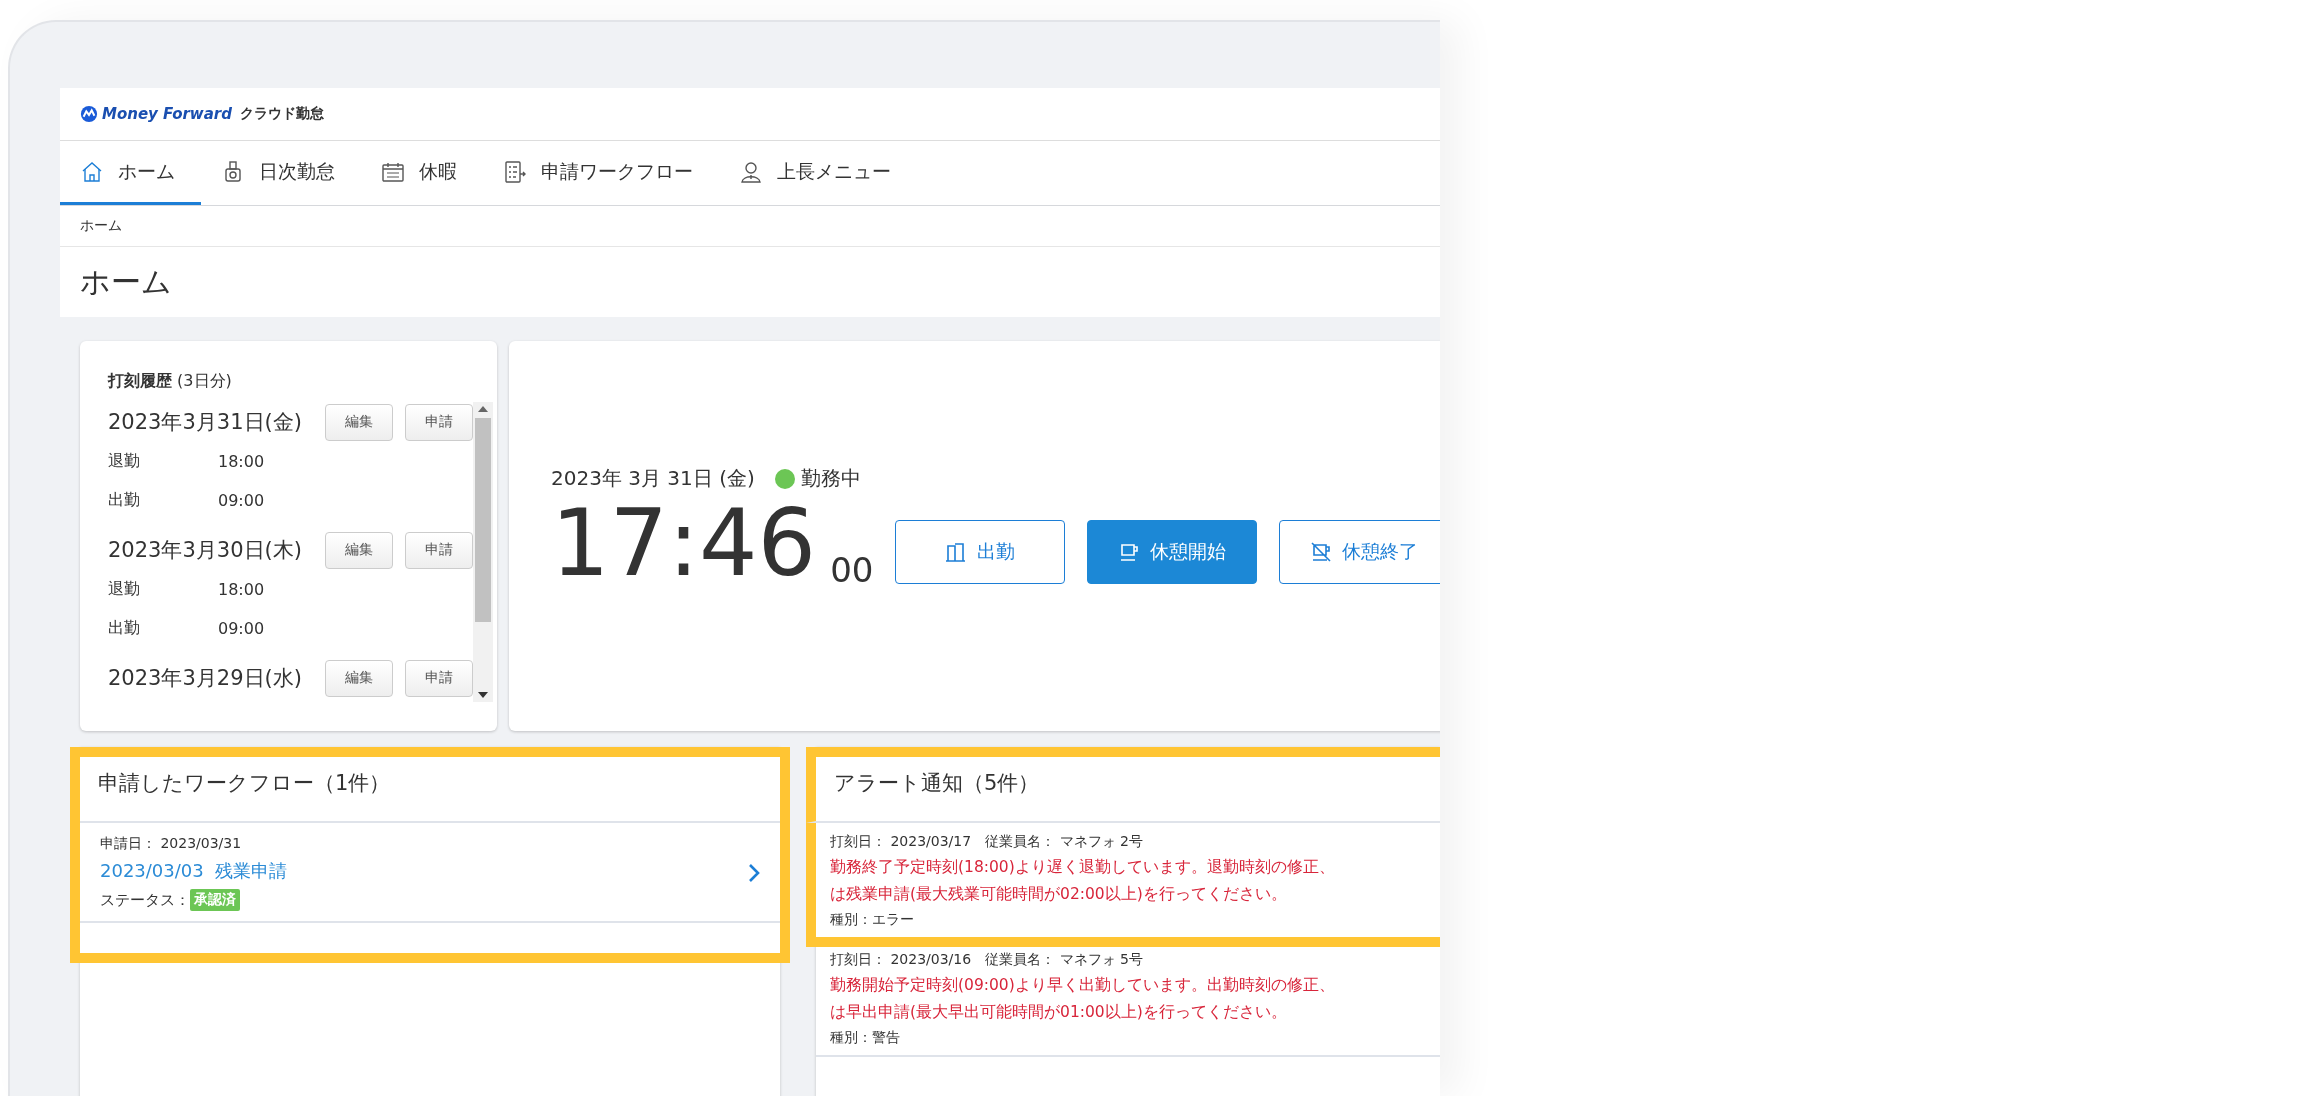 This screenshot has height=1096, width=2319. I want to click on nav-tab: 上長メニュー, so click(818, 173).